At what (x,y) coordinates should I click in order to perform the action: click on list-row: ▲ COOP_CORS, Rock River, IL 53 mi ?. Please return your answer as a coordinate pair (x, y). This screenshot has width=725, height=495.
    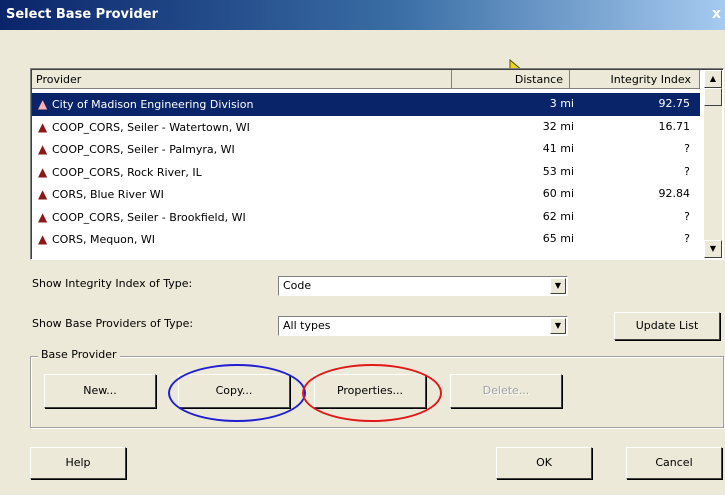
    Looking at the image, I should click on (366, 172).